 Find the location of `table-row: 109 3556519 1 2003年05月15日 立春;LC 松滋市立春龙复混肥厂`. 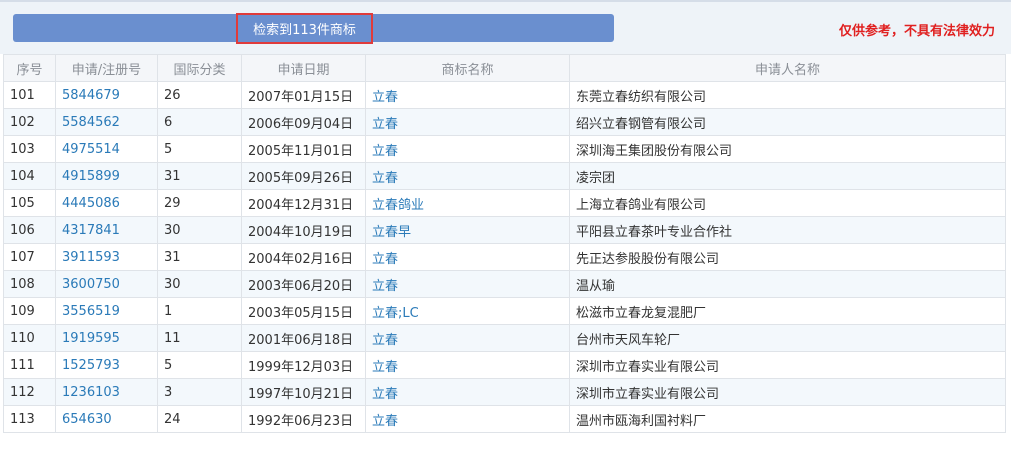

table-row: 109 3556519 1 2003年05月15日 立春;LC 松滋市立春龙复混肥厂 is located at coordinates (504, 311).